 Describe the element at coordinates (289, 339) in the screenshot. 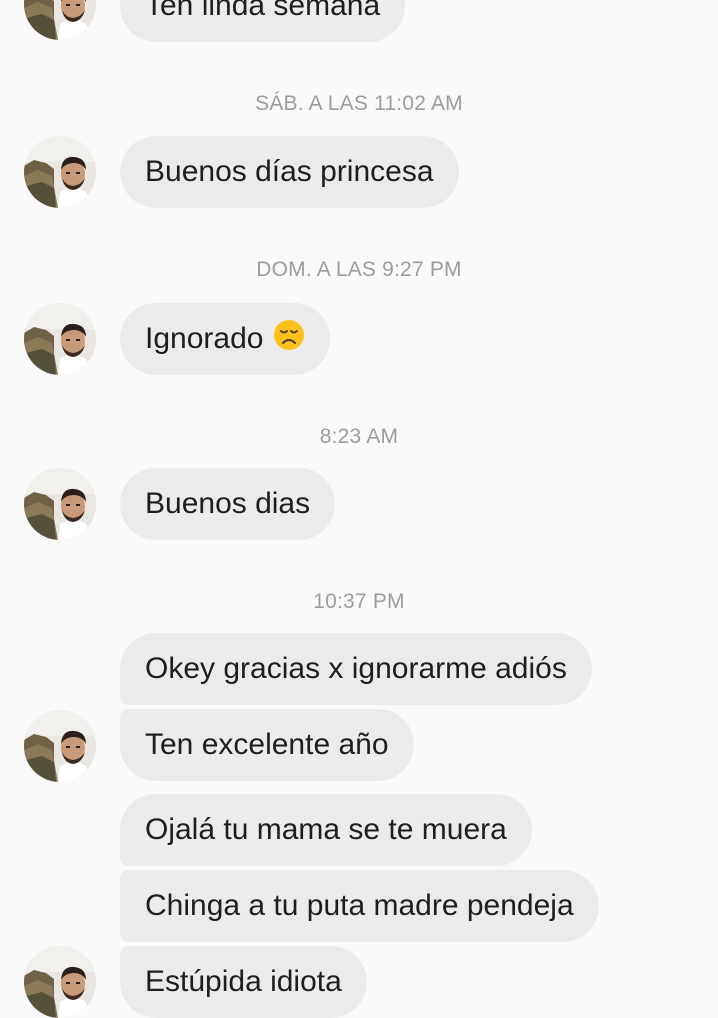

I see `disappointed-face-icon` at that location.